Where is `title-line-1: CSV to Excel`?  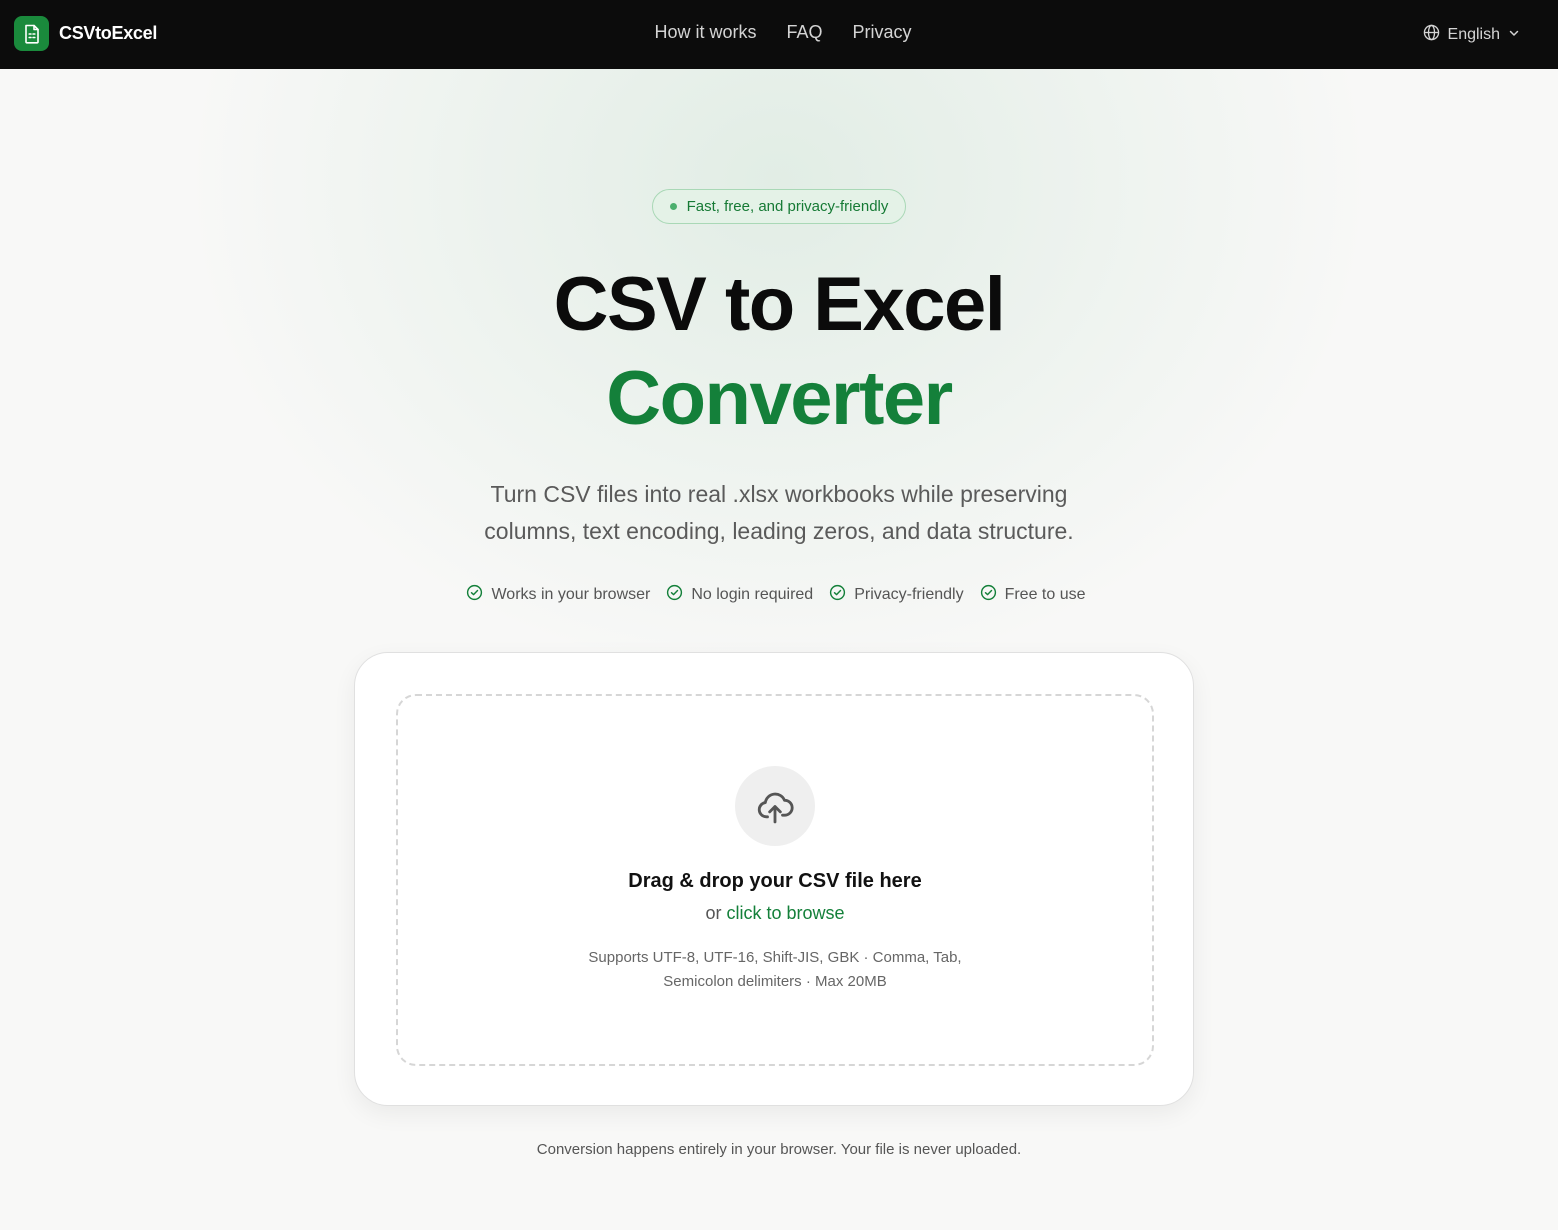
title-line-1: CSV to Excel is located at coordinates (779, 304).